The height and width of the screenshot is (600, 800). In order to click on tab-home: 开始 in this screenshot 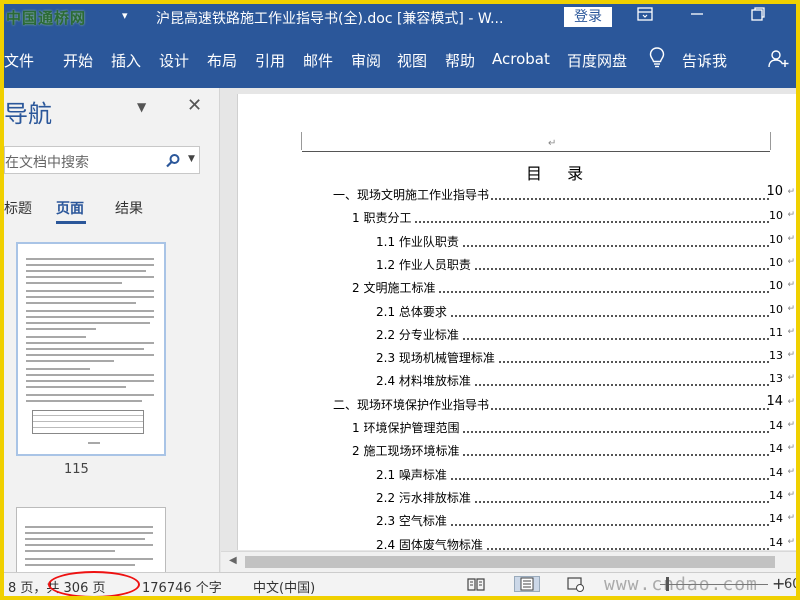, I will do `click(78, 60)`.